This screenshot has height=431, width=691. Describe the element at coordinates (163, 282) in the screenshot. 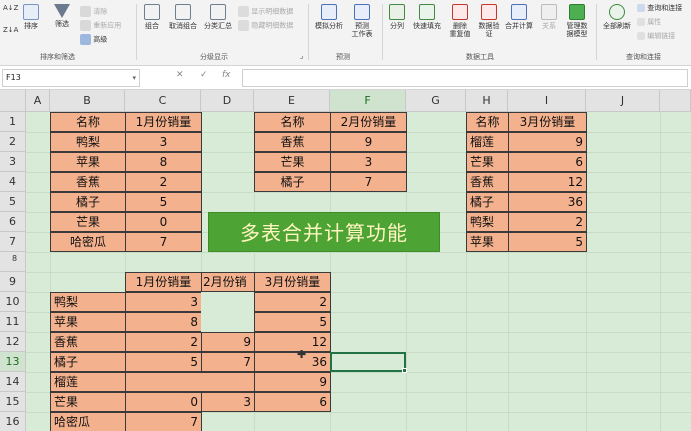

I see `result-header-m1: 1月份销量` at that location.